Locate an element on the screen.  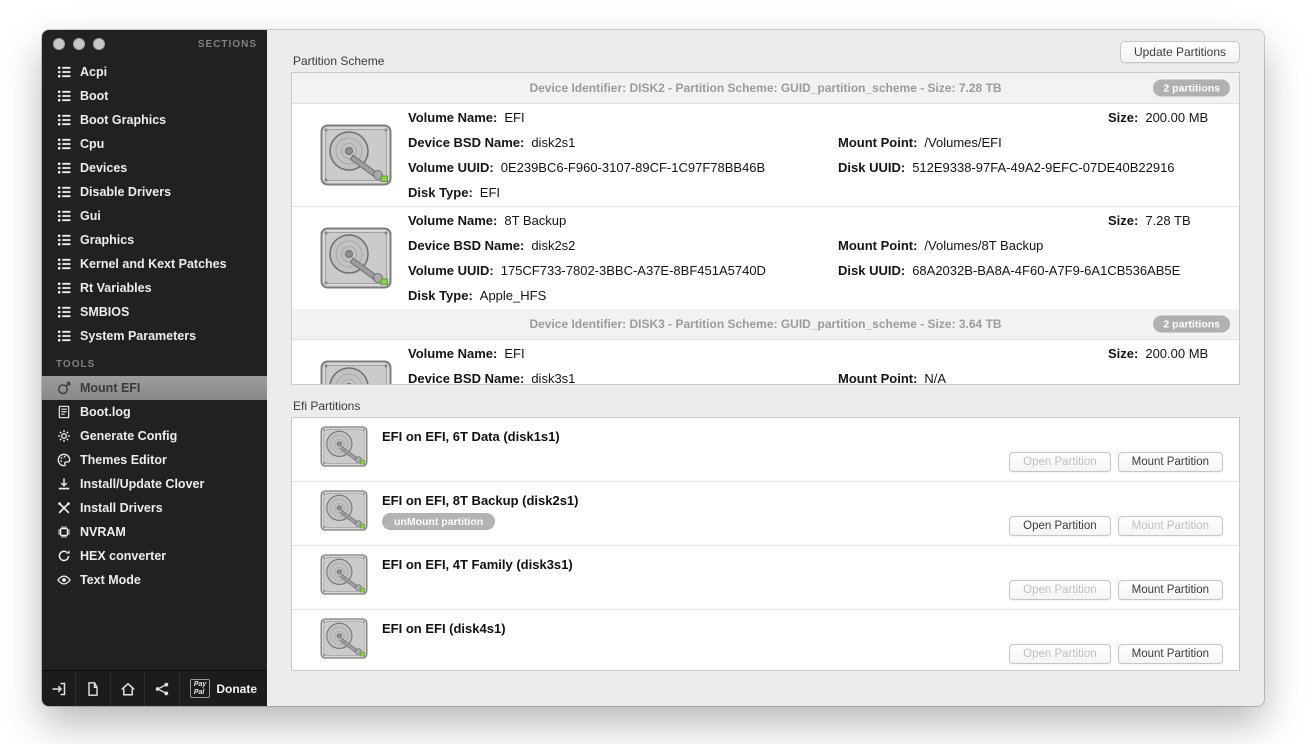
install-clover-icon is located at coordinates (64, 484).